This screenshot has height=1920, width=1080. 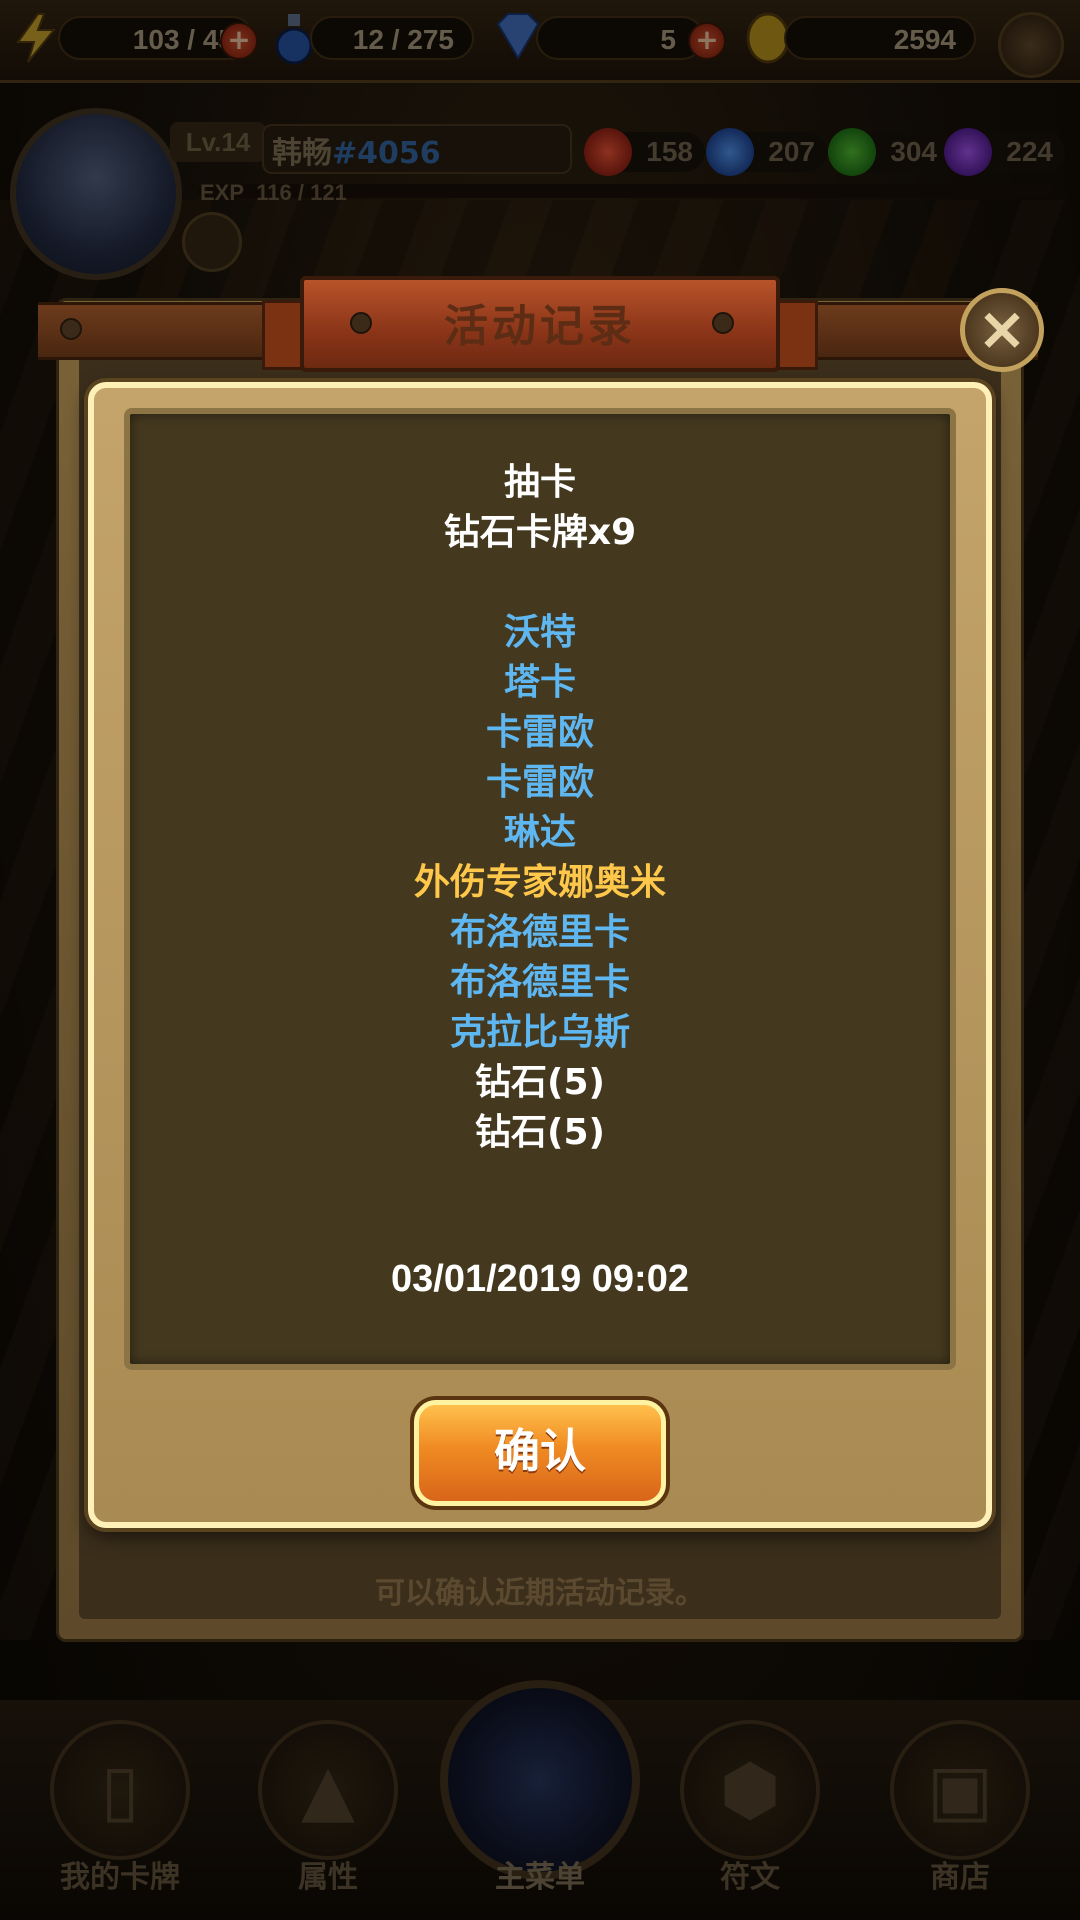 What do you see at coordinates (540, 1593) in the screenshot?
I see `panel-footer-hint: 可以确认近期活动记录。` at bounding box center [540, 1593].